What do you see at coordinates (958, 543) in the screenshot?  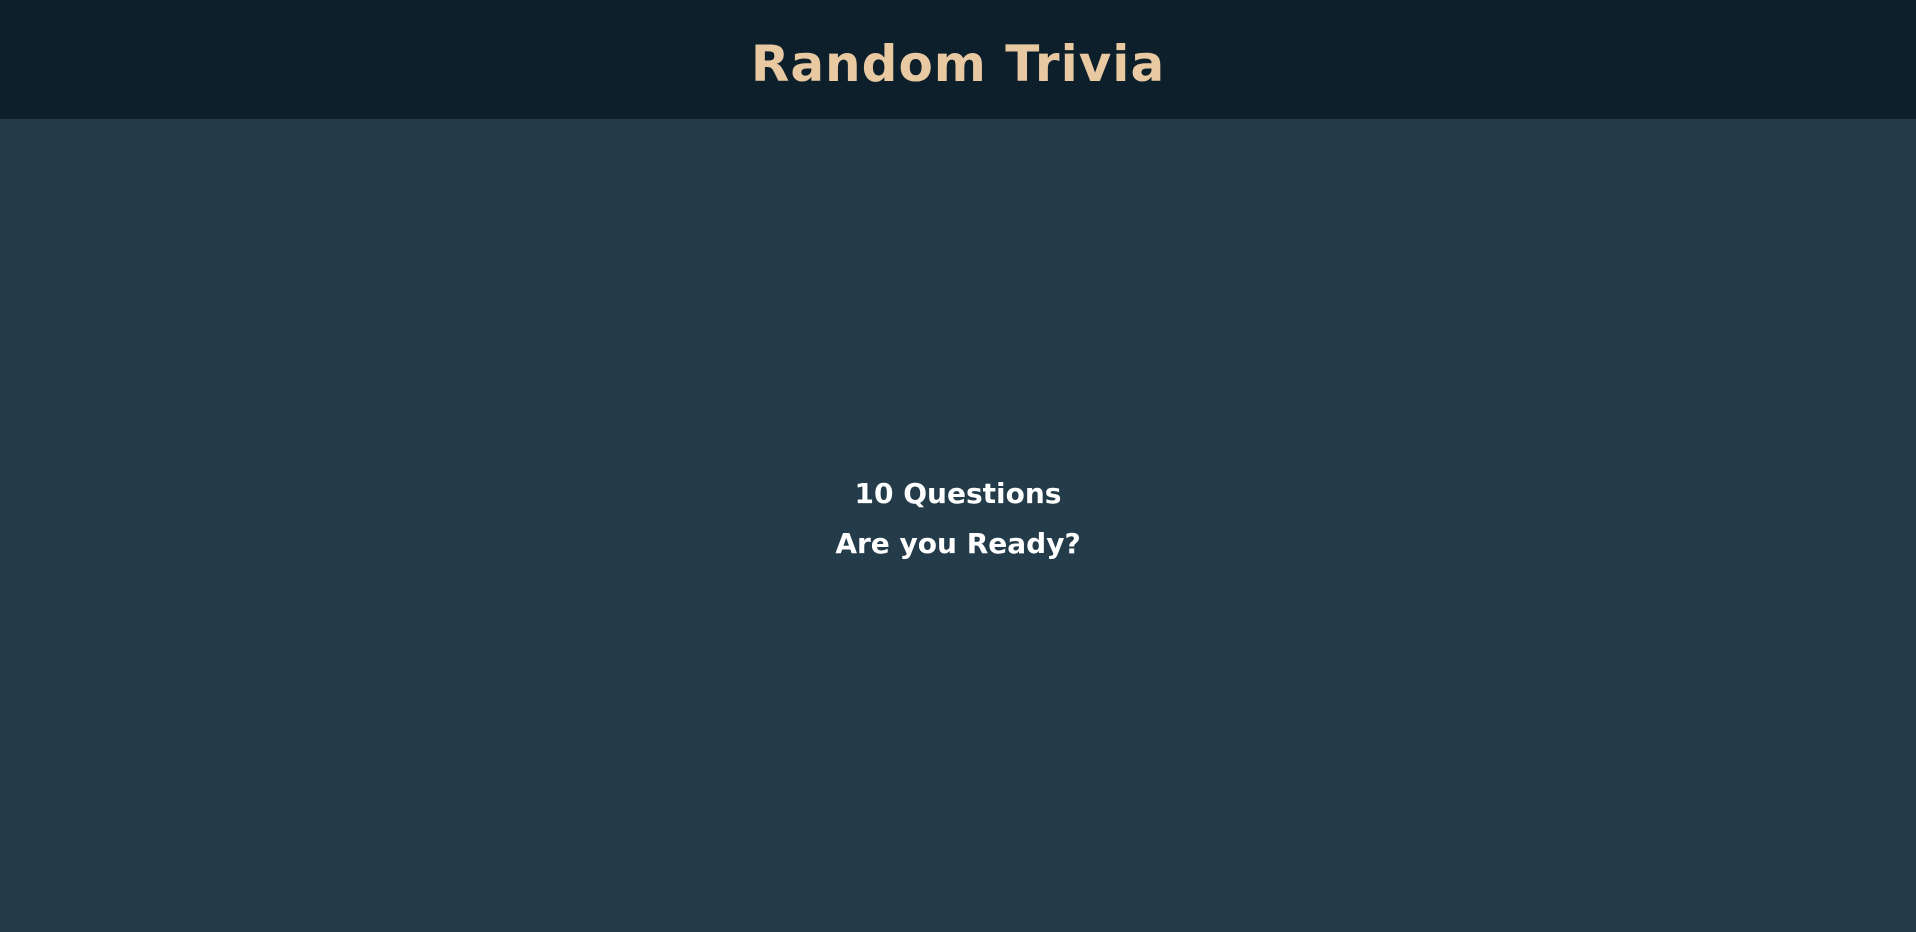 I see `ready-prompt-text: Are you Ready?` at bounding box center [958, 543].